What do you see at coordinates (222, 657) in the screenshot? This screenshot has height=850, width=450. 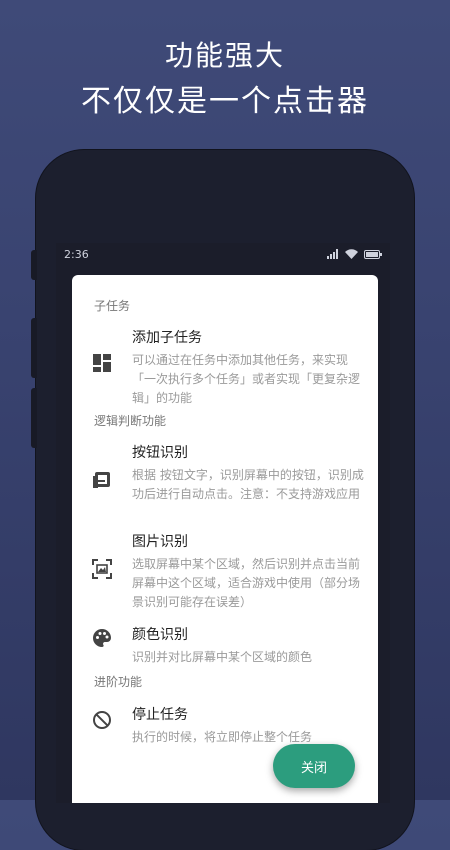 I see `feature-desc: 识别并对比屏幕中某个区域的颜色` at bounding box center [222, 657].